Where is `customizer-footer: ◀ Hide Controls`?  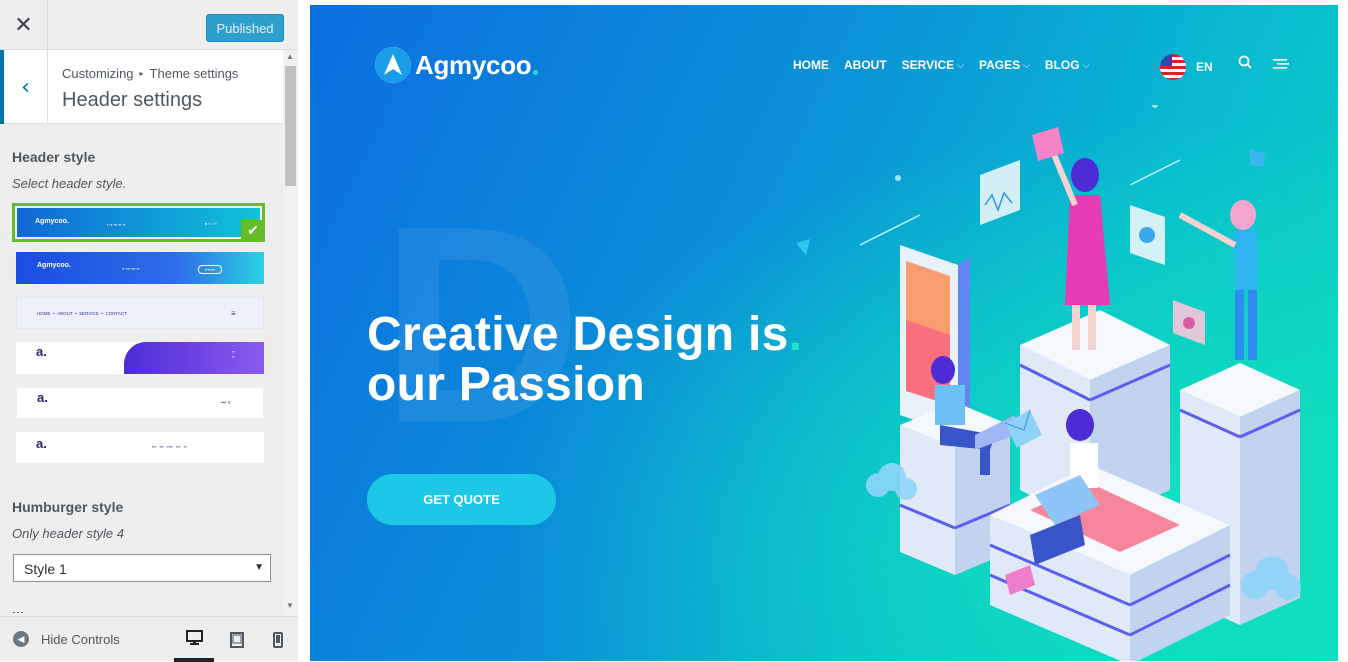
customizer-footer: ◀ Hide Controls is located at coordinates (149, 639).